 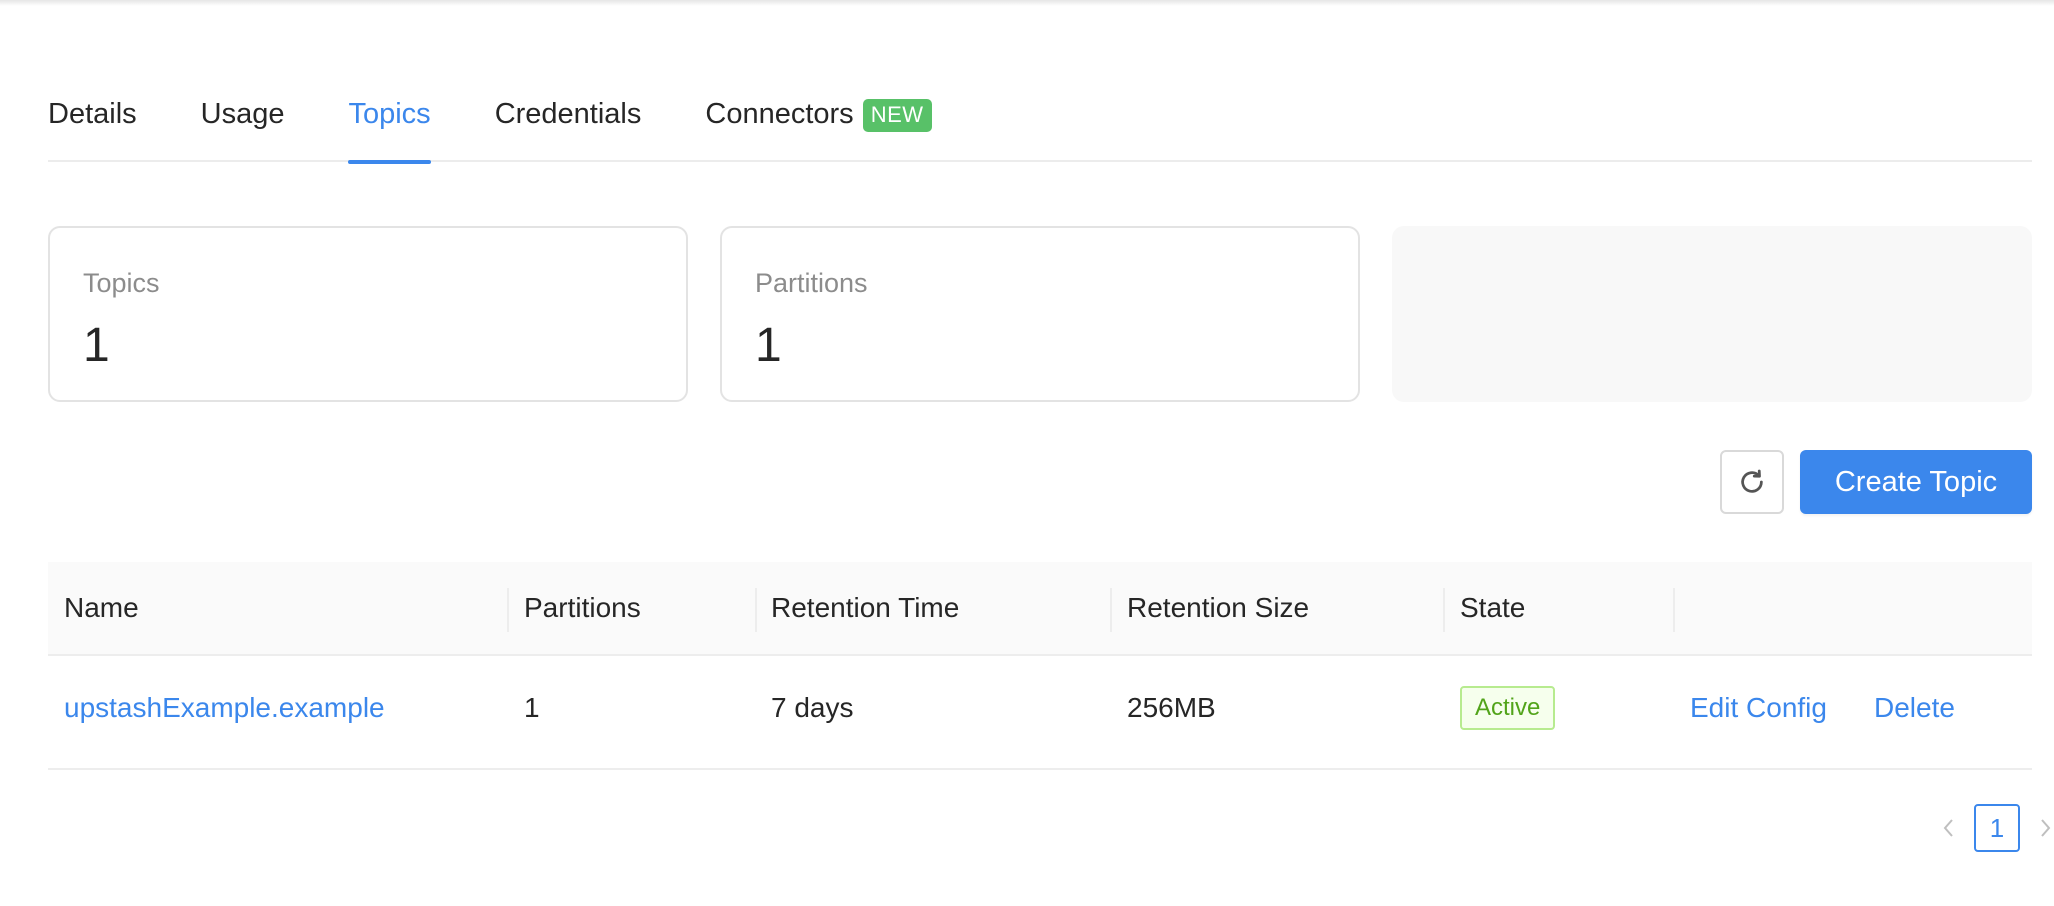 What do you see at coordinates (865, 607) in the screenshot?
I see `column-header-retention-time: Retention Time` at bounding box center [865, 607].